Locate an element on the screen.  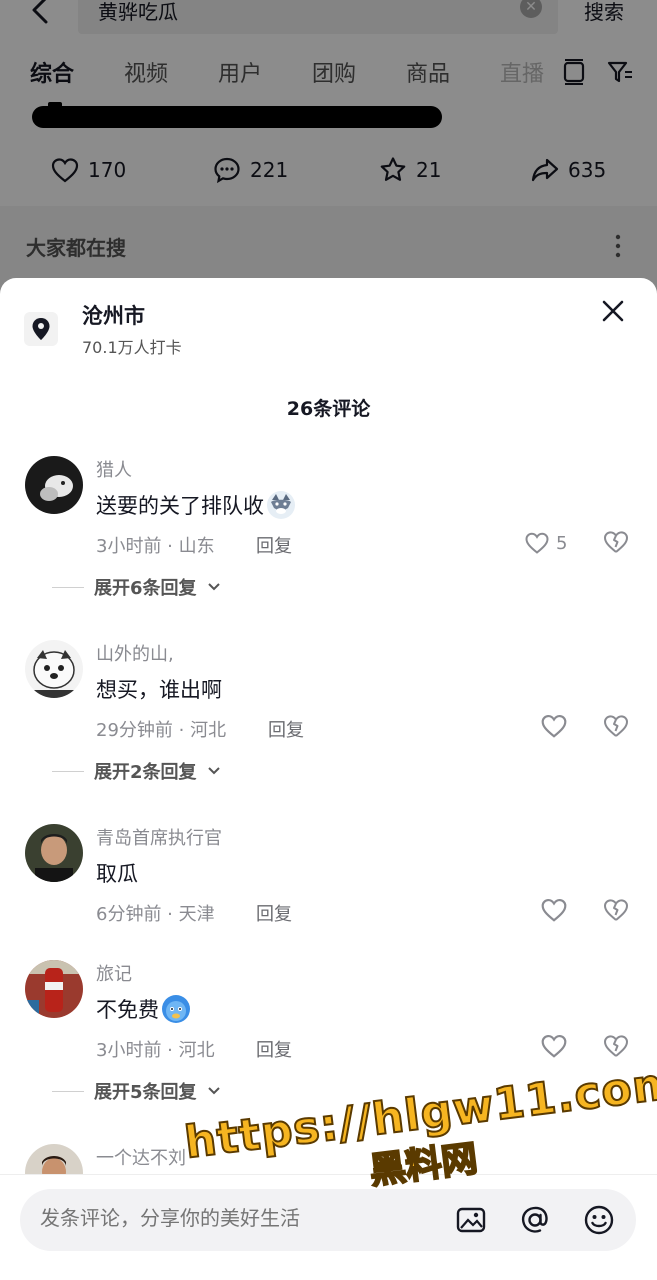
comment-input-bar is located at coordinates (328, 1227).